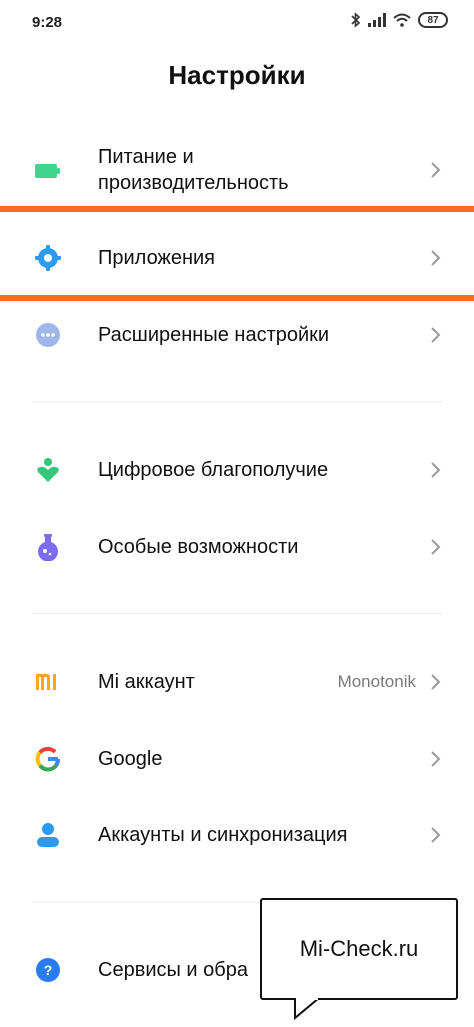  Describe the element at coordinates (237, 258) in the screenshot. I see `settings-item-apps: Приложения` at that location.